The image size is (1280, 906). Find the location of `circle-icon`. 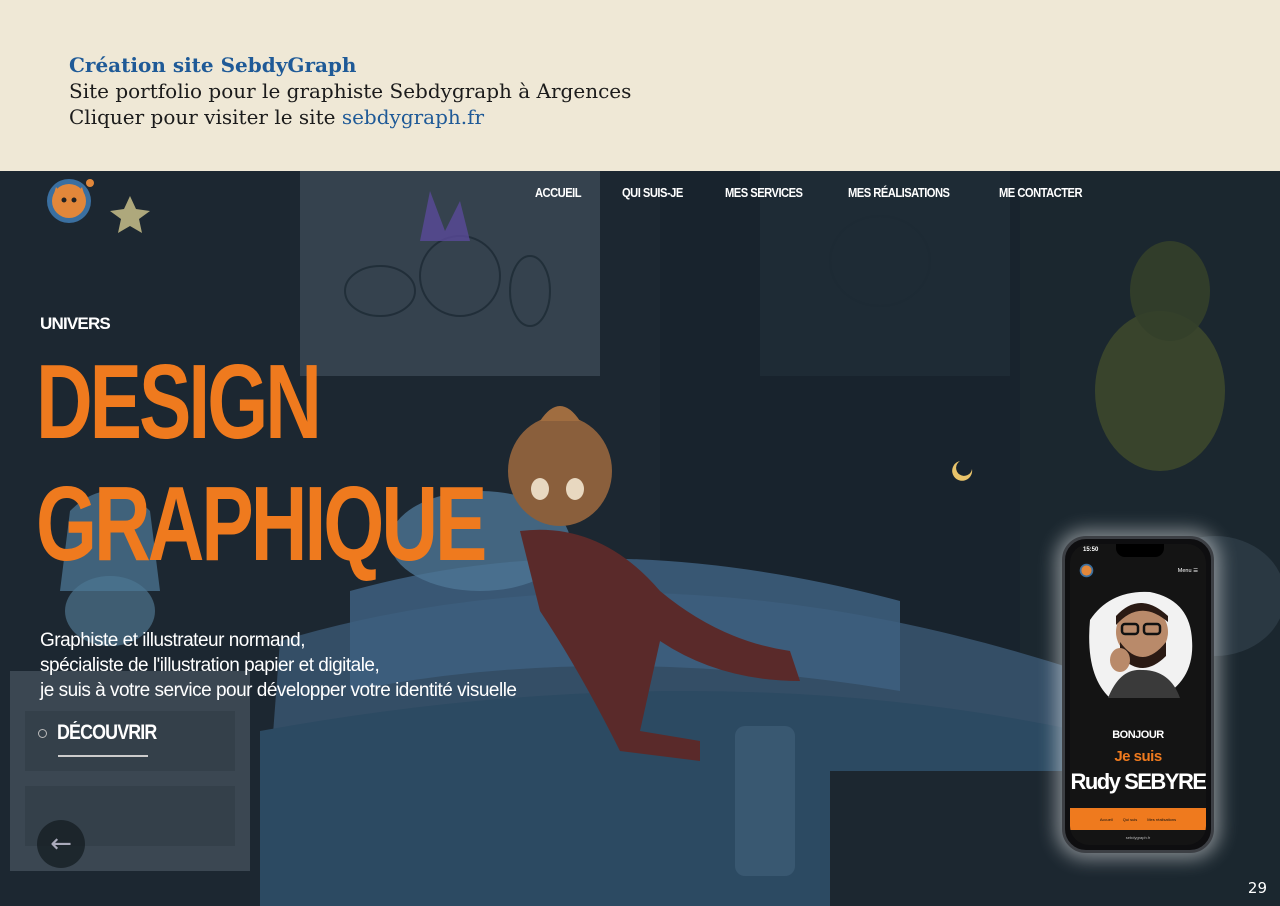

circle-icon is located at coordinates (42, 733).